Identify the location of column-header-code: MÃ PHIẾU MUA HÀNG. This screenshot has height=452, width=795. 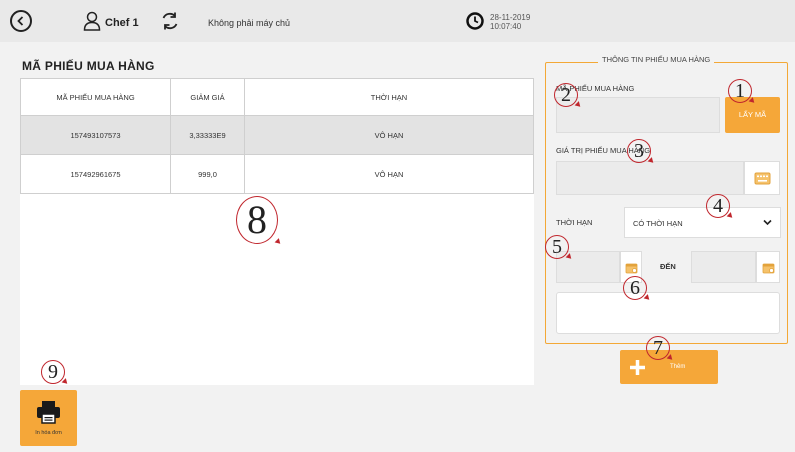
(95, 97).